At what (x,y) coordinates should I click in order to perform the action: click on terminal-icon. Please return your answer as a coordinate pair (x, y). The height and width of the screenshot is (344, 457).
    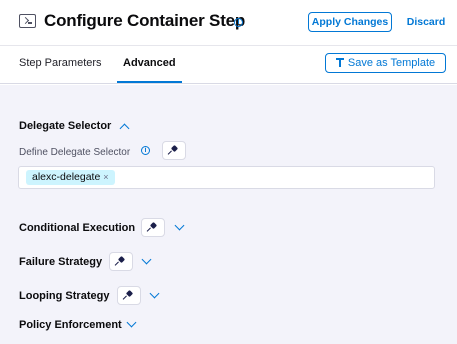
    Looking at the image, I should click on (27, 21).